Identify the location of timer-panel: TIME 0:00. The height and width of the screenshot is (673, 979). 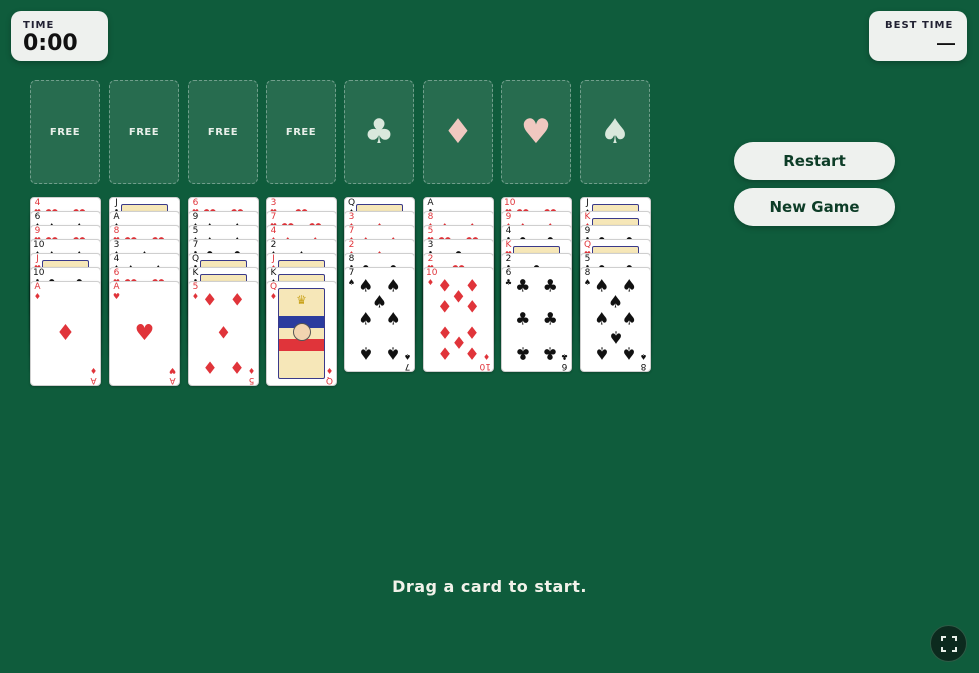
(59, 36).